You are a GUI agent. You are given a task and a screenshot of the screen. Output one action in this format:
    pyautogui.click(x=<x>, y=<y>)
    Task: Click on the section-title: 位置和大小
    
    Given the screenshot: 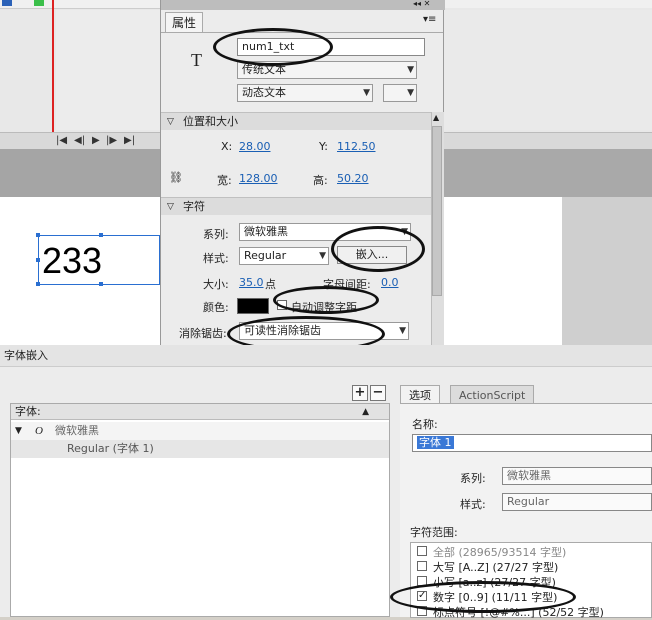 What is the action you would take?
    pyautogui.click(x=210, y=121)
    